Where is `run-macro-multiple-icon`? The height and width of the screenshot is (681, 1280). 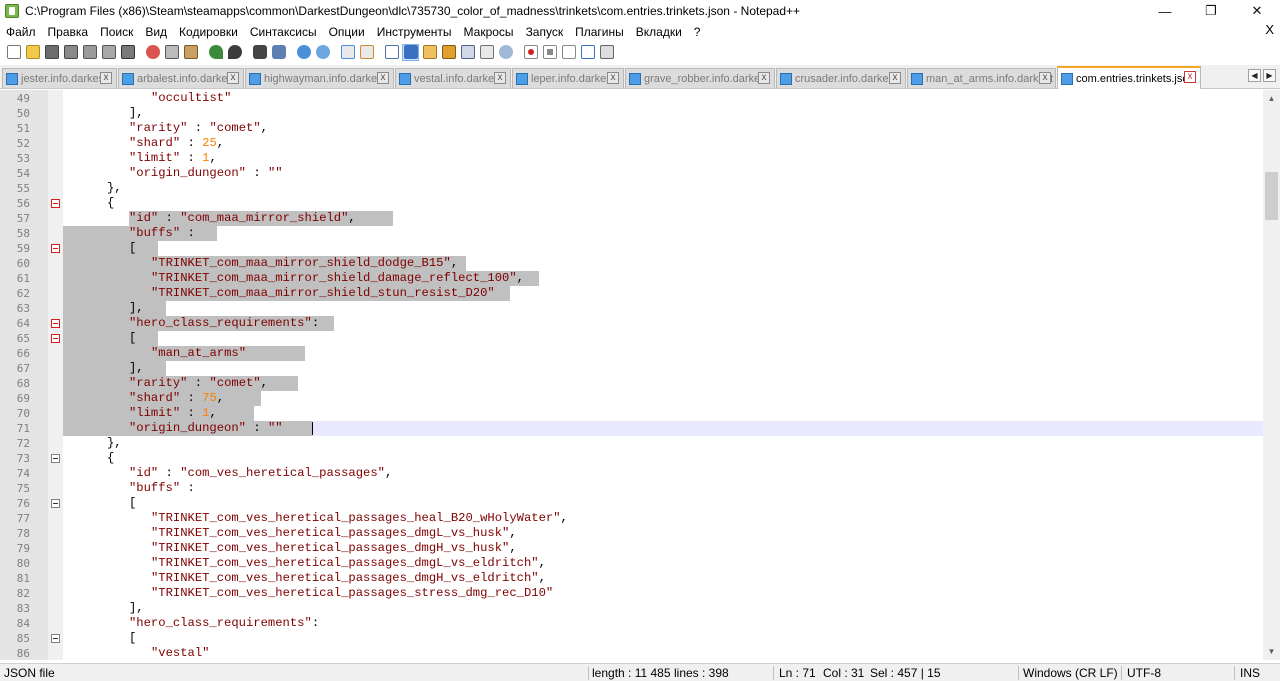
run-macro-multiple-icon is located at coordinates (587, 52).